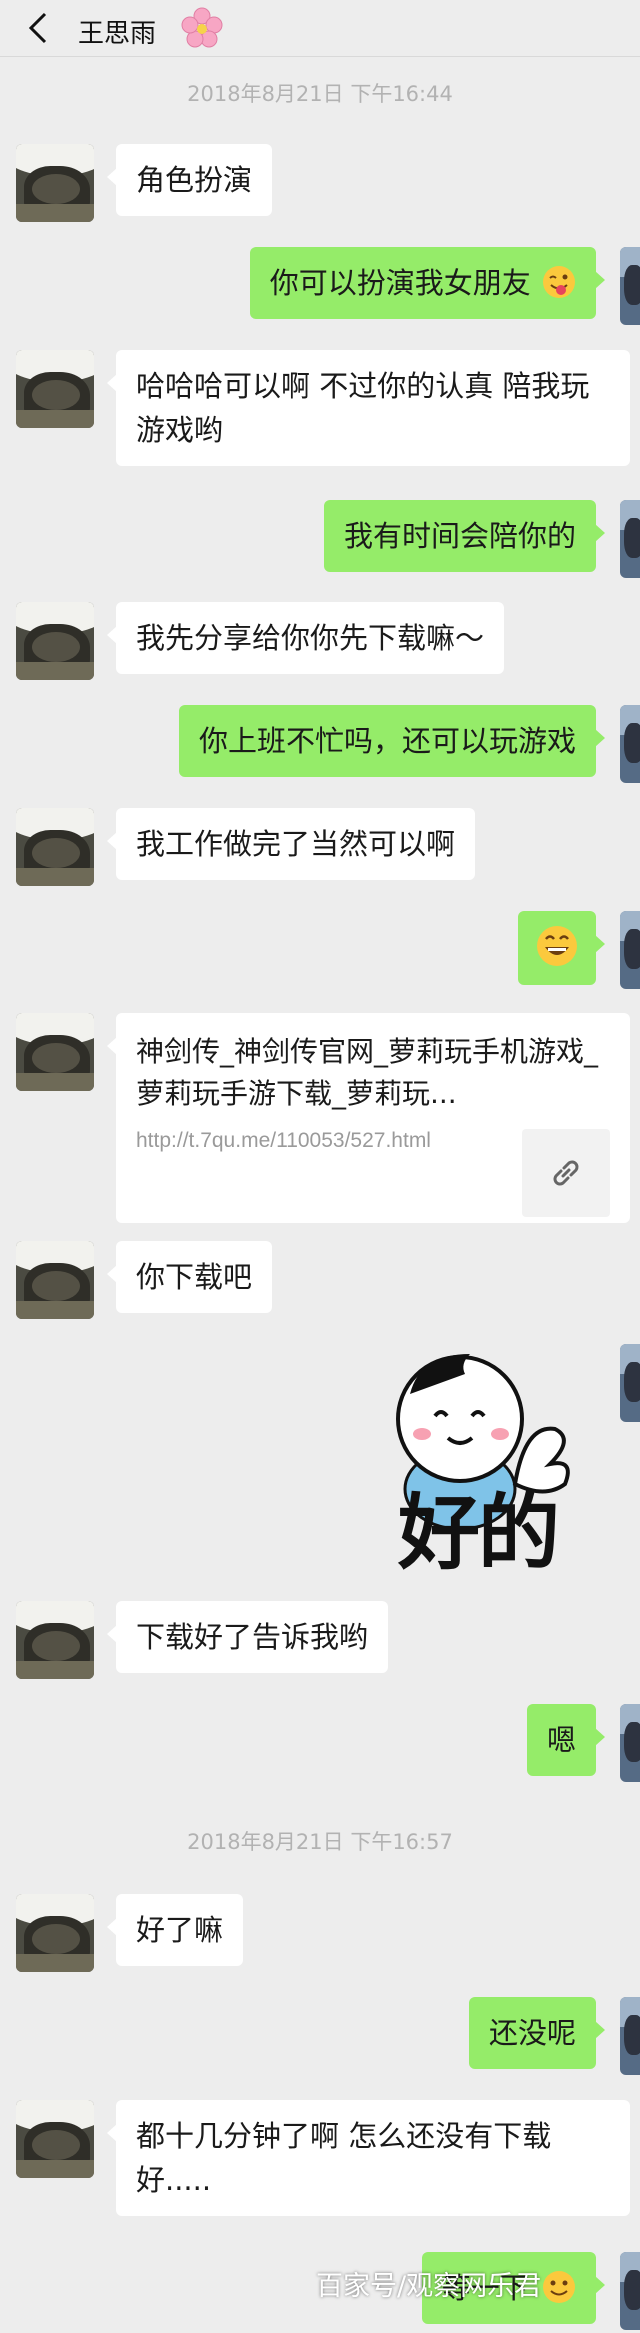 The width and height of the screenshot is (640, 2333). Describe the element at coordinates (175, 1930) in the screenshot. I see `message-bubble: 好了嘛` at that location.